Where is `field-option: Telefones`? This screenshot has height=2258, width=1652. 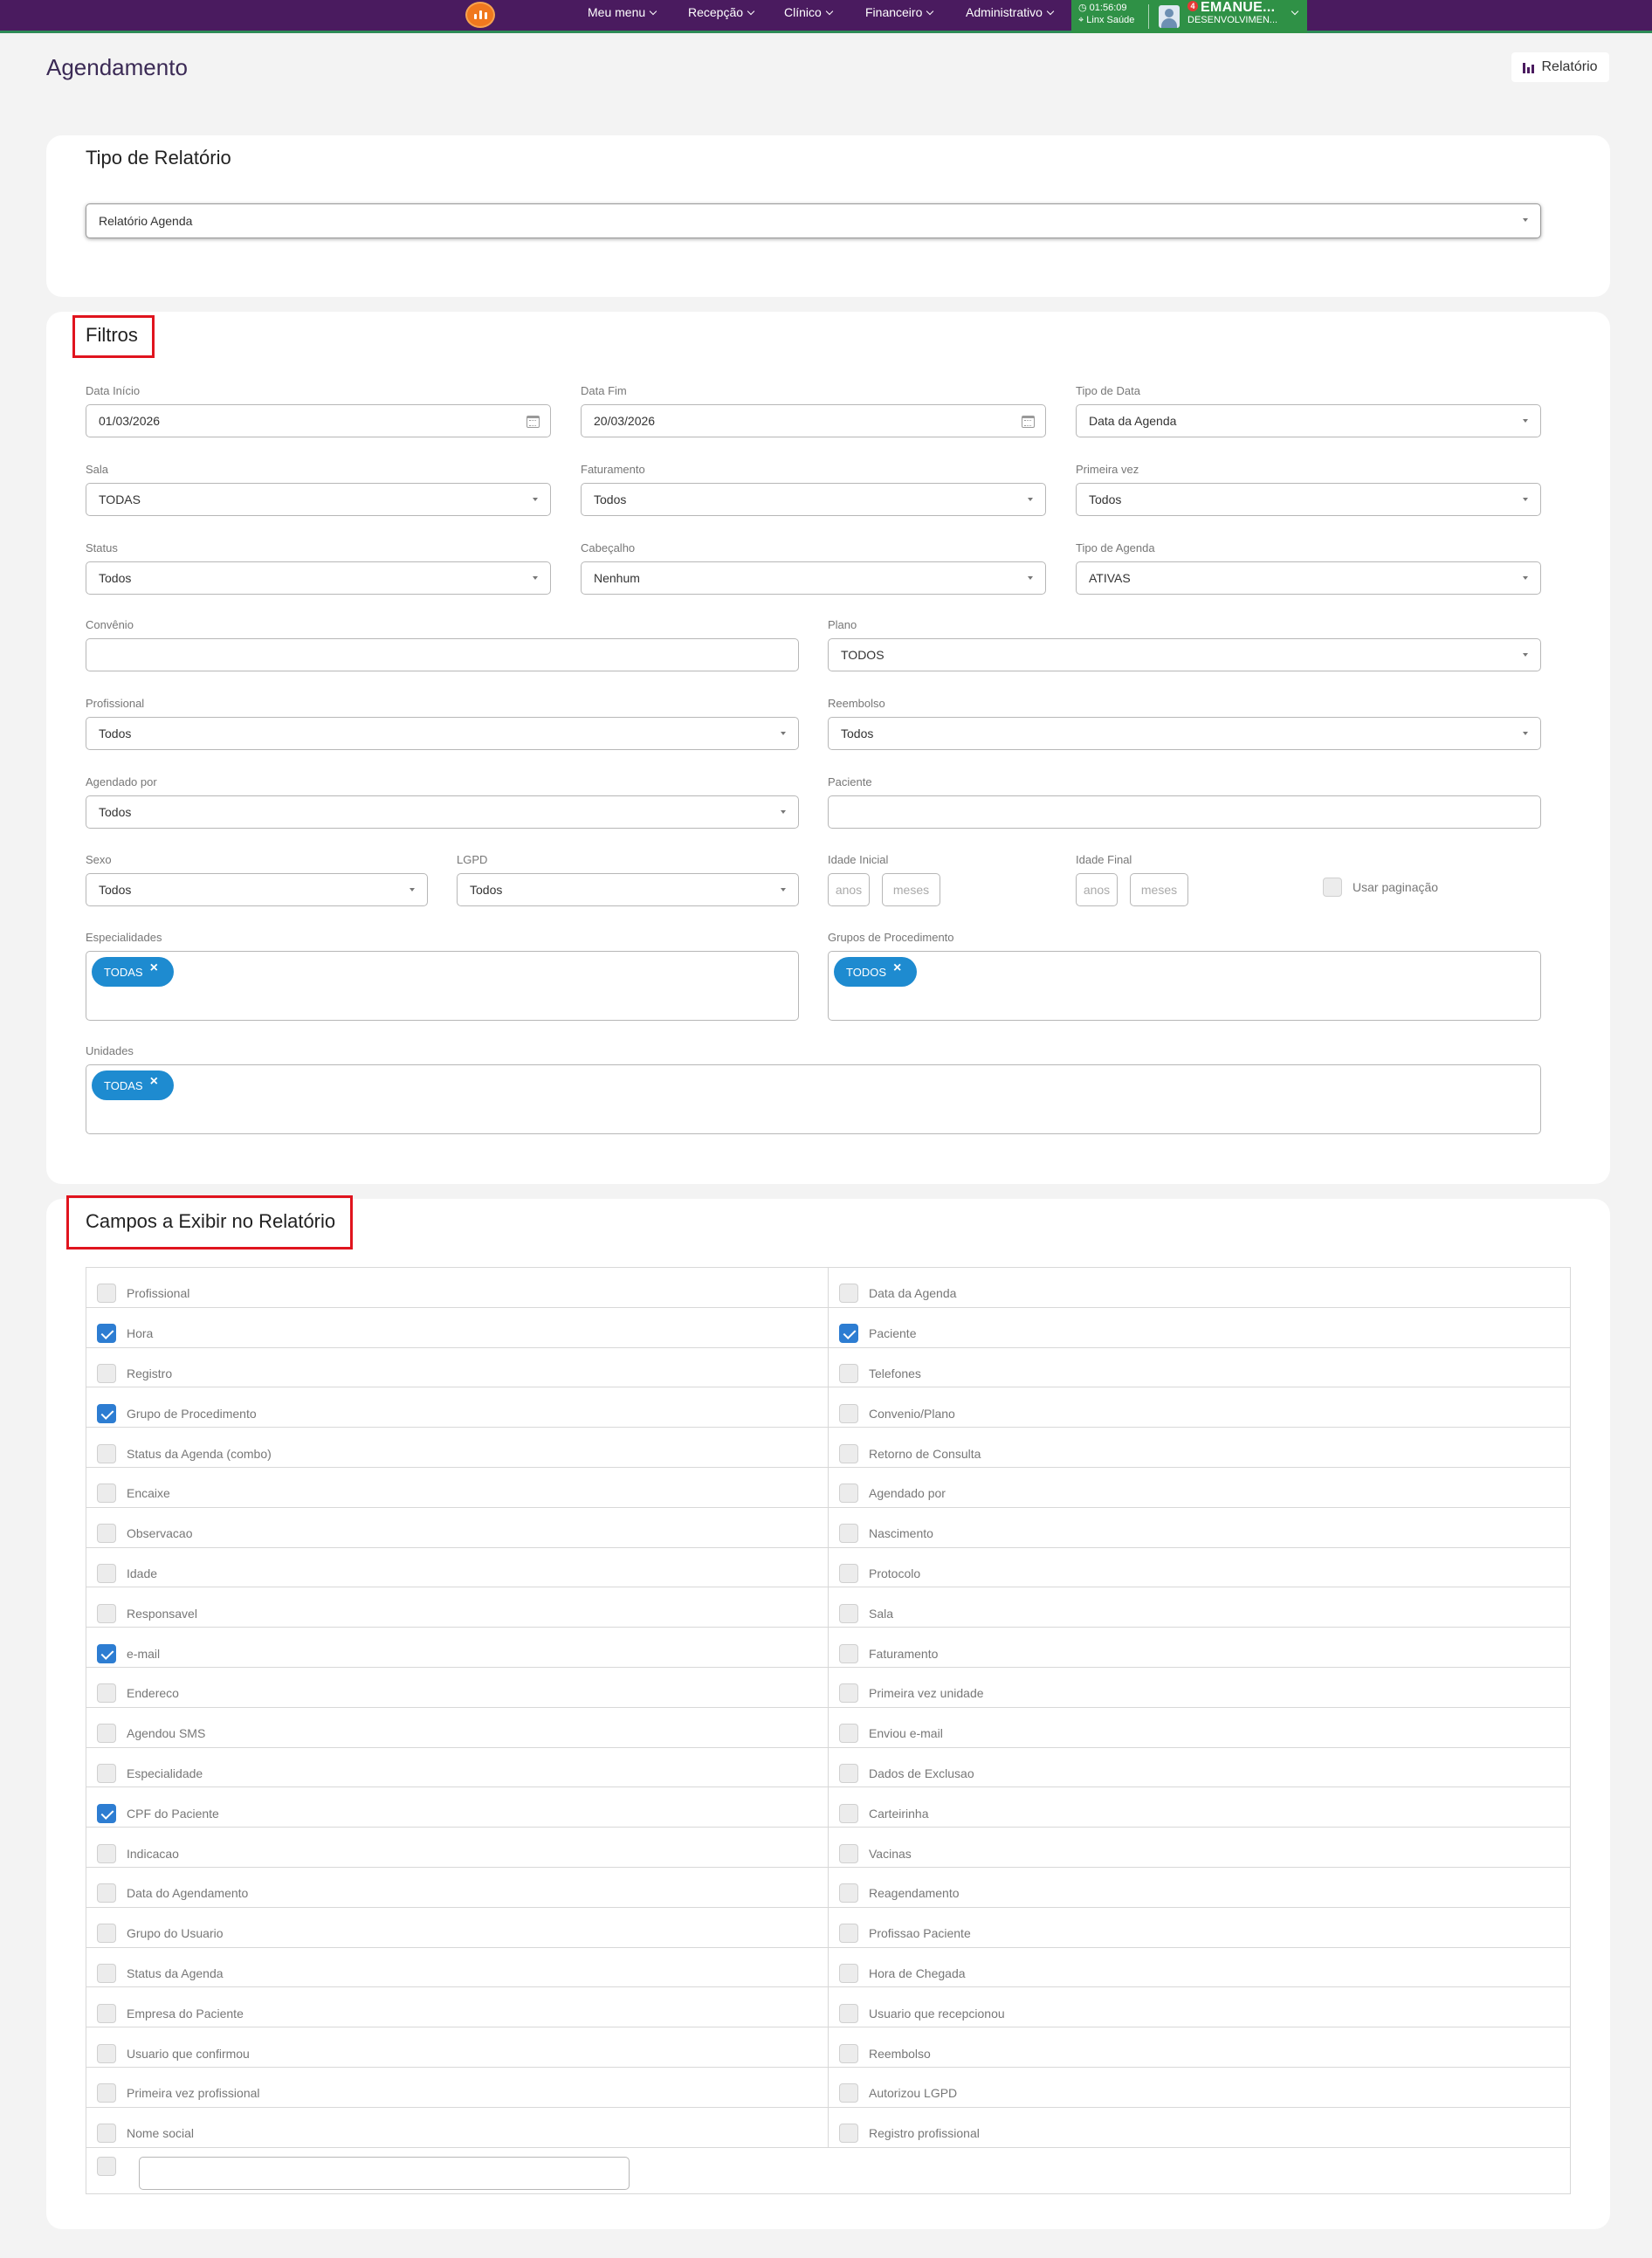 field-option: Telefones is located at coordinates (1199, 1367).